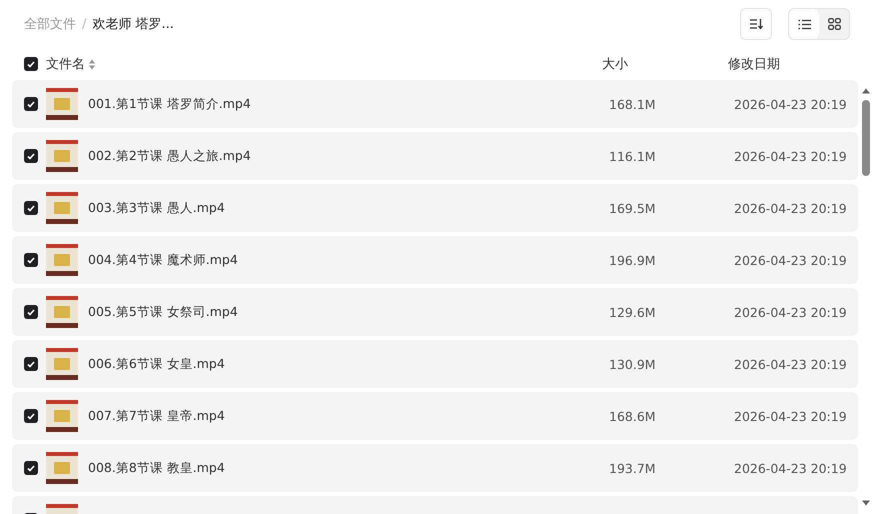  I want to click on column-header: 文件名, so click(65, 64).